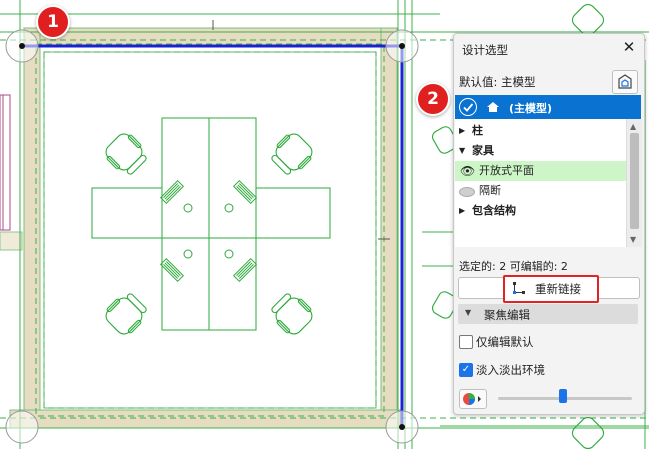  What do you see at coordinates (468, 107) in the screenshot?
I see `check-circle-icon` at bounding box center [468, 107].